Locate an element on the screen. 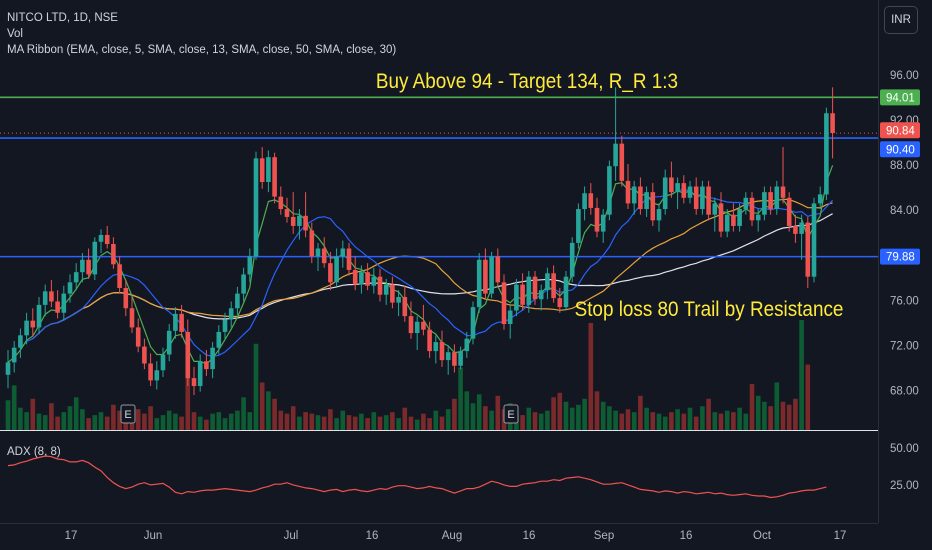 This screenshot has width=932, height=550. time-tick: Oct is located at coordinates (762, 536).